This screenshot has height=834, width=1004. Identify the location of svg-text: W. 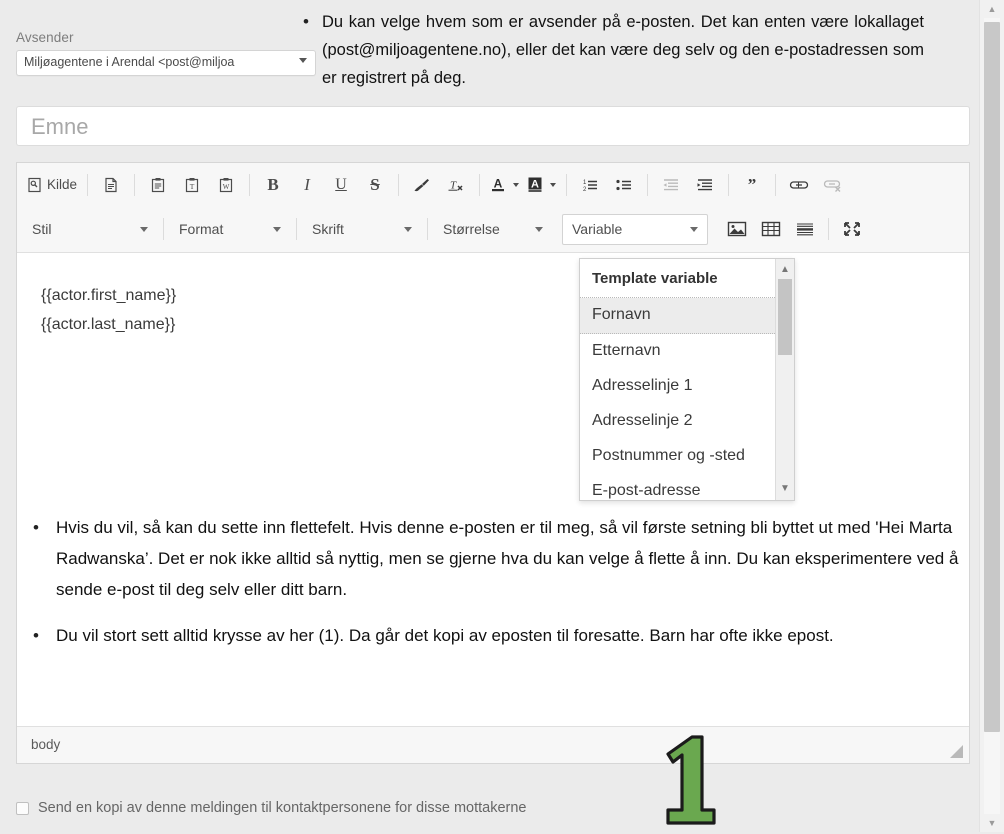
(226, 187).